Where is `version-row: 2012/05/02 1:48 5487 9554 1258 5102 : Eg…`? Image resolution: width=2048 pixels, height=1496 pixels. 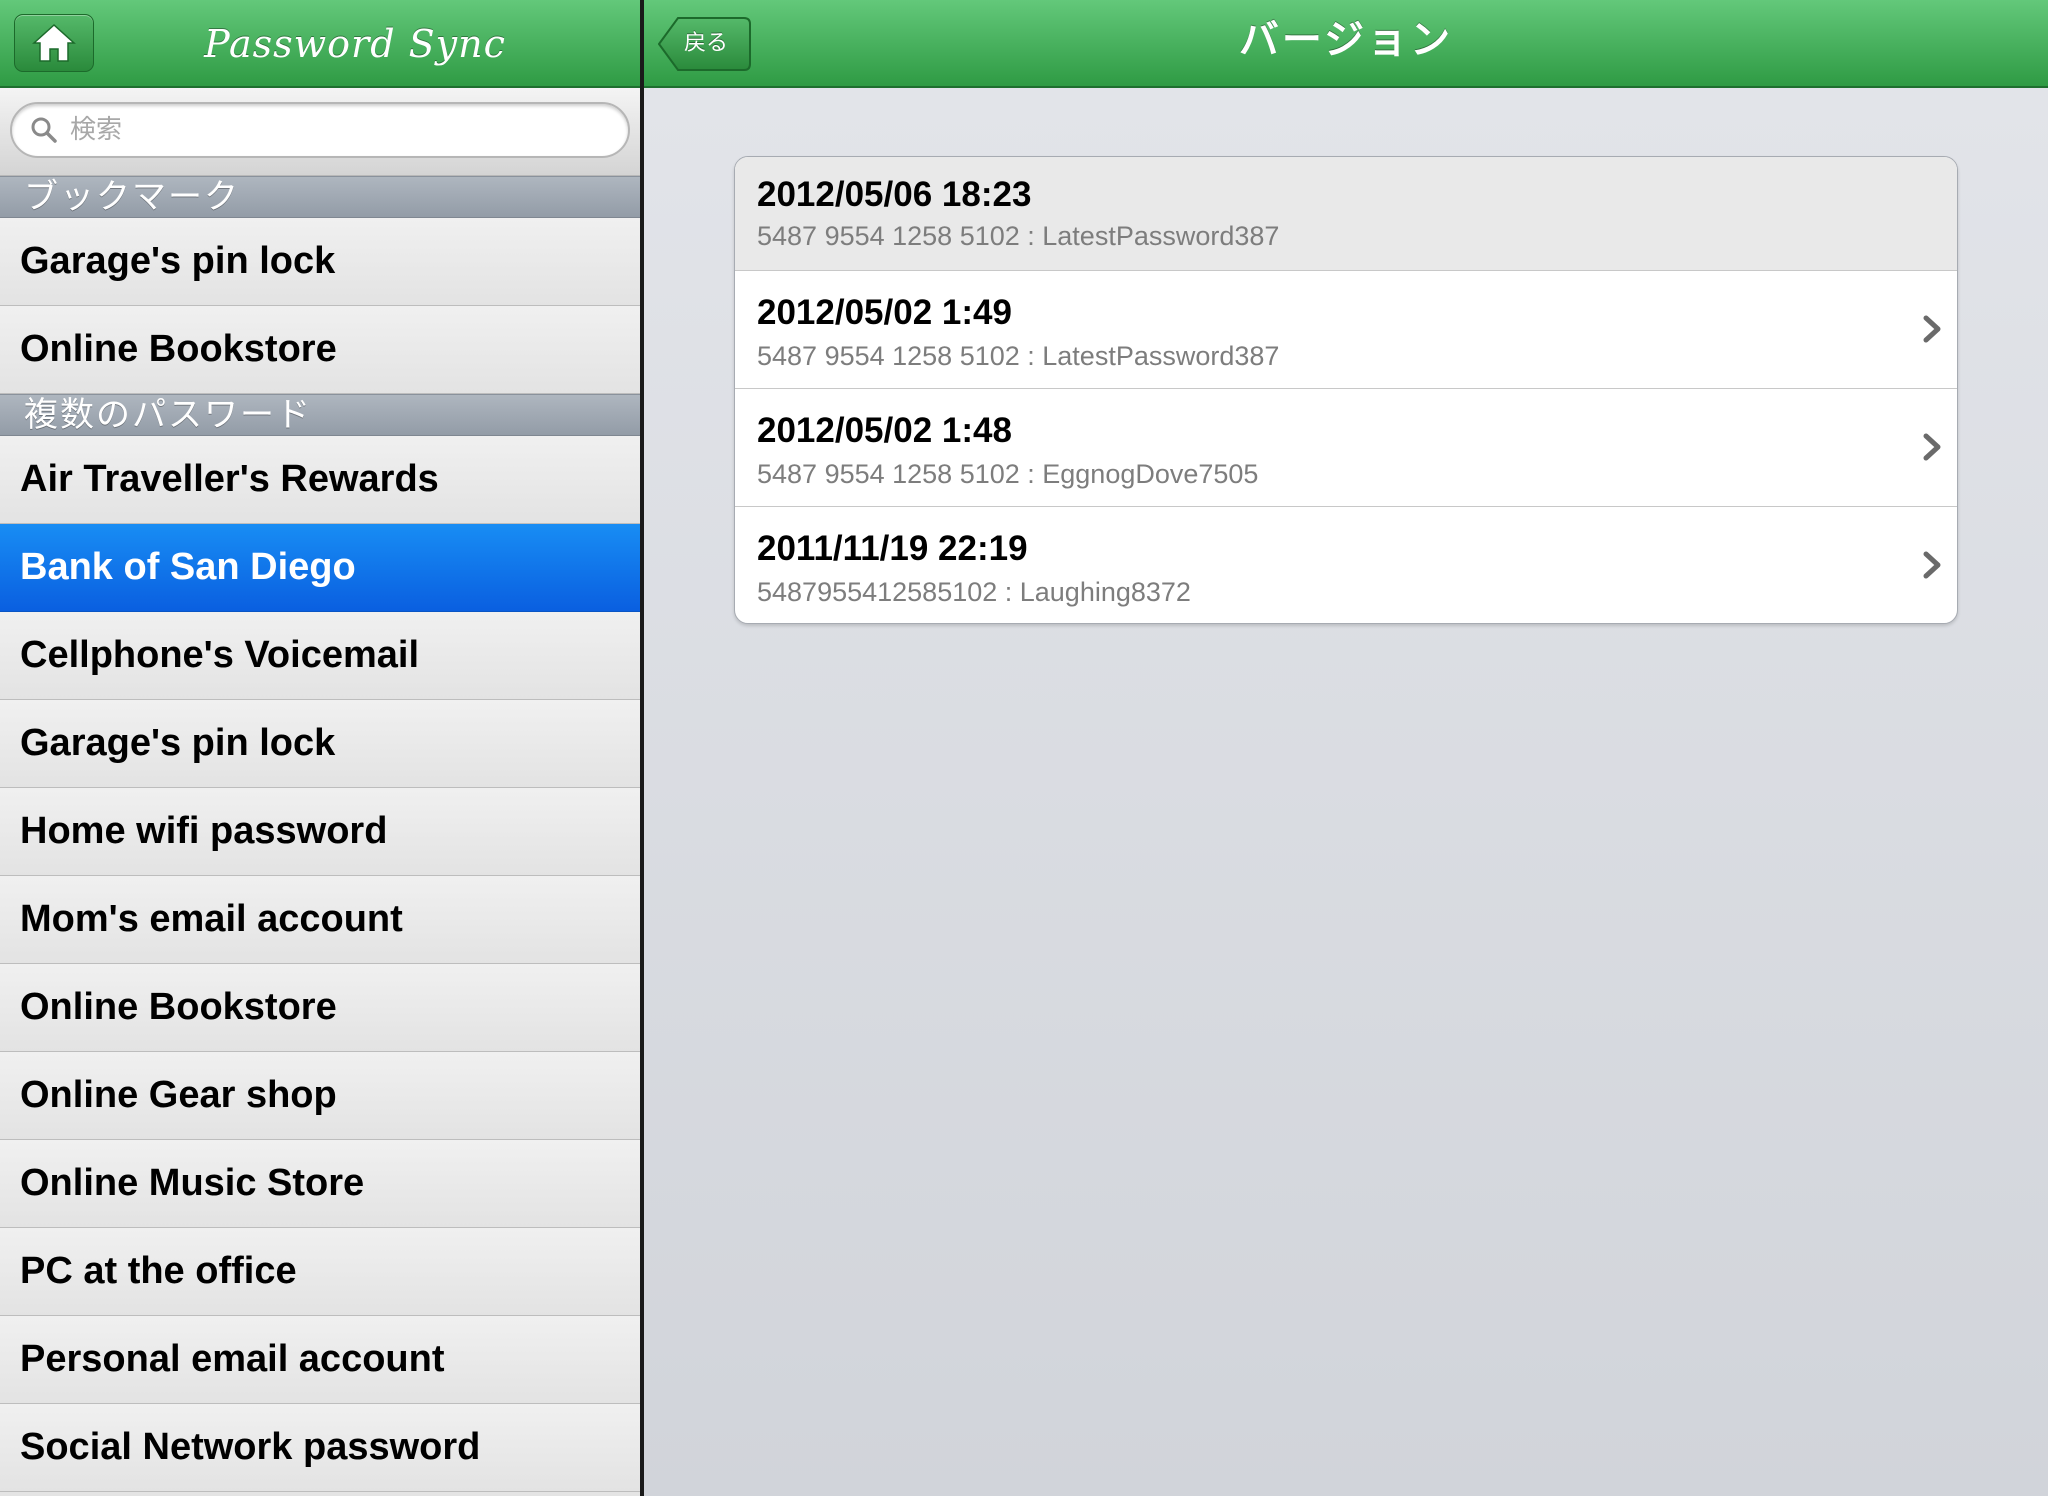
version-row: 2012/05/02 1:48 5487 9554 1258 5102 : Eg… is located at coordinates (1346, 448).